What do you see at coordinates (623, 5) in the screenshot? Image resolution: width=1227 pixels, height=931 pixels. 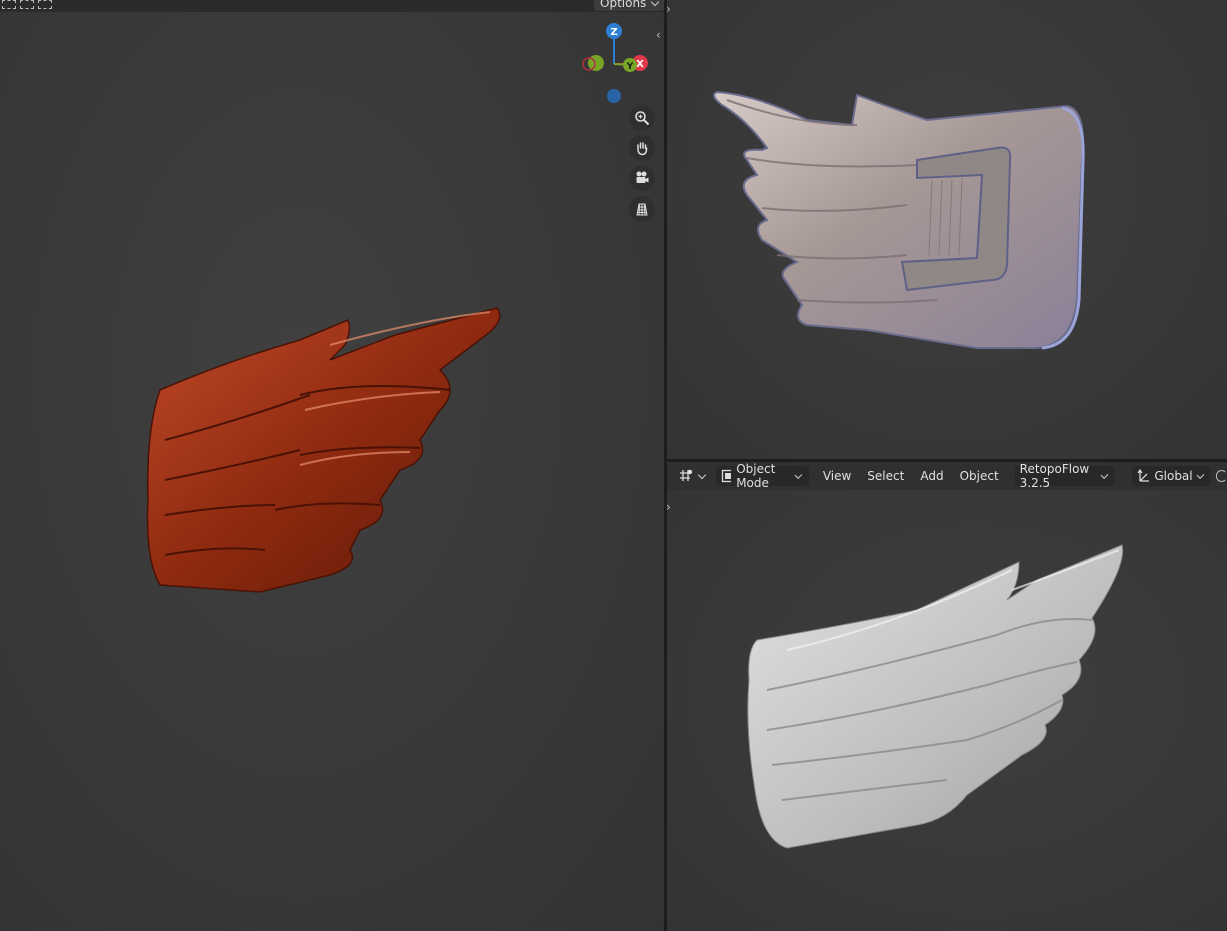 I see `options-label: Options` at bounding box center [623, 5].